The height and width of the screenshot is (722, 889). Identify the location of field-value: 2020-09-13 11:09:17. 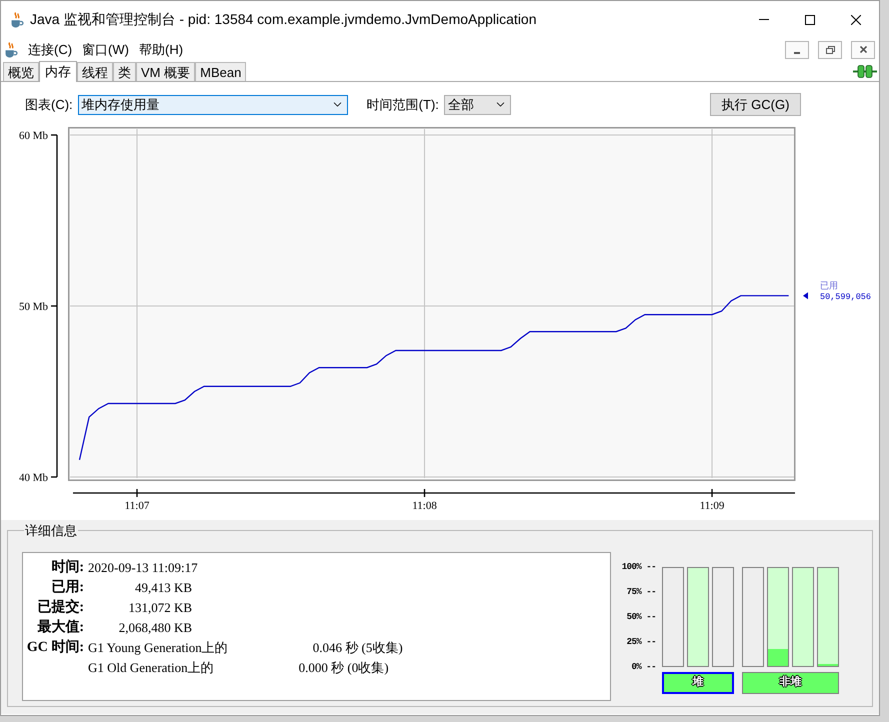
(143, 567).